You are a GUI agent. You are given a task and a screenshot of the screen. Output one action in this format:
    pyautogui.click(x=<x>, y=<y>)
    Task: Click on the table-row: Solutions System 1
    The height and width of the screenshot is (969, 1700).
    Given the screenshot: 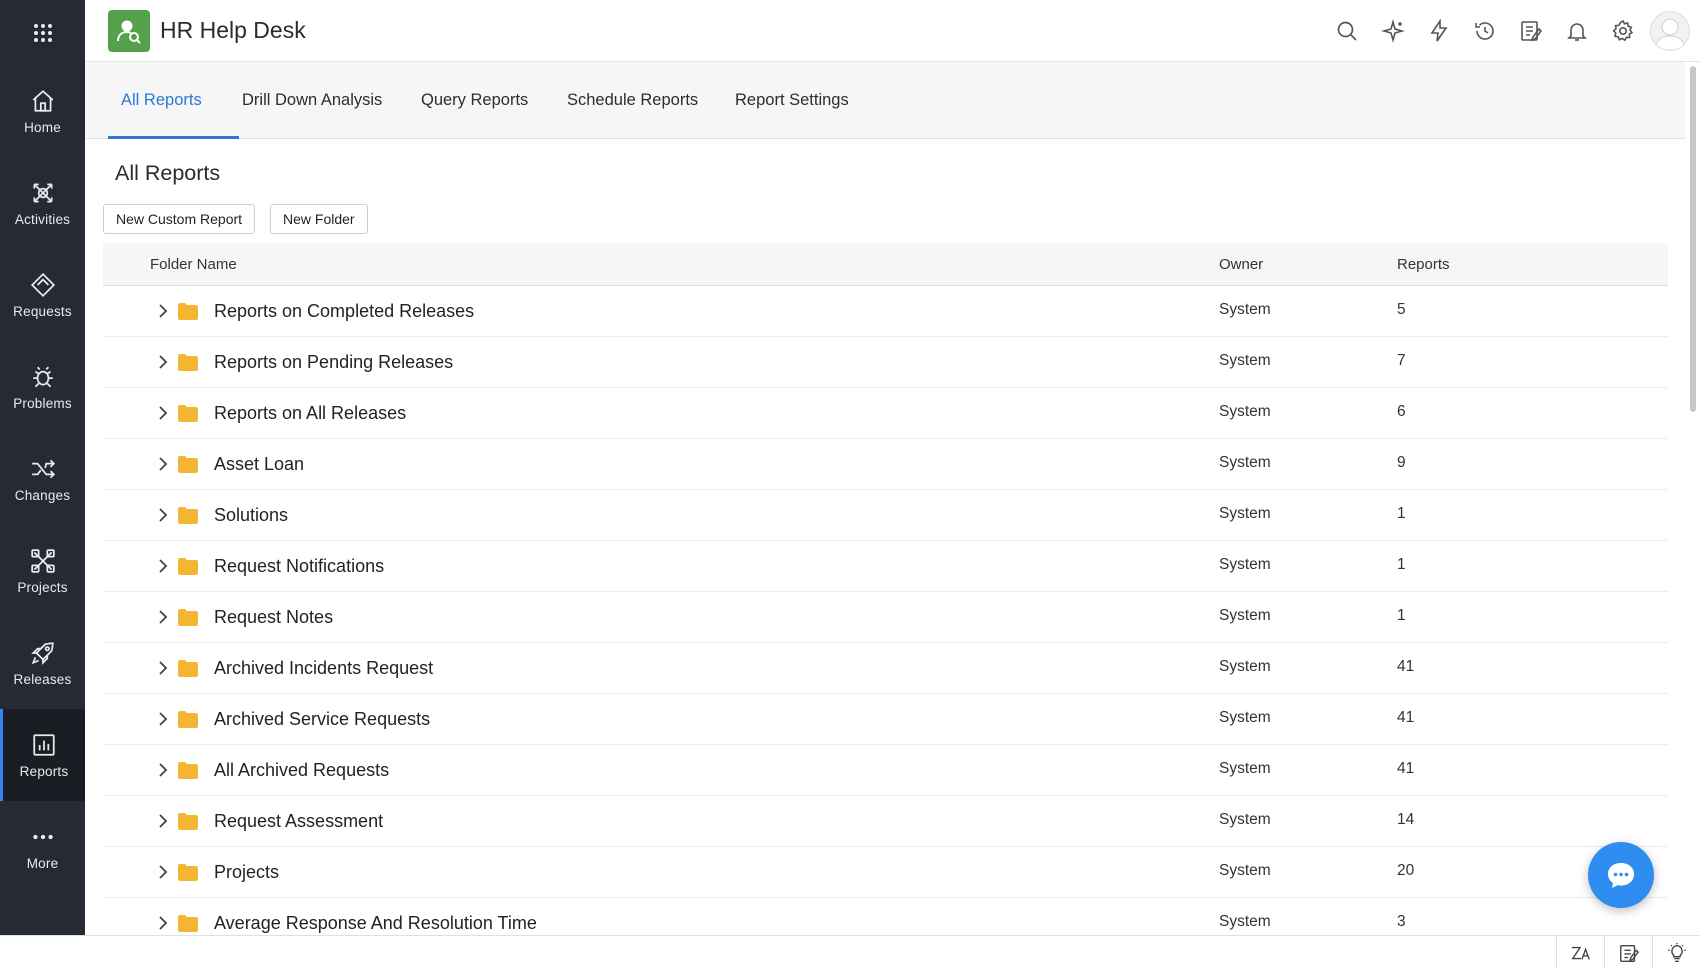 What is the action you would take?
    pyautogui.click(x=885, y=515)
    